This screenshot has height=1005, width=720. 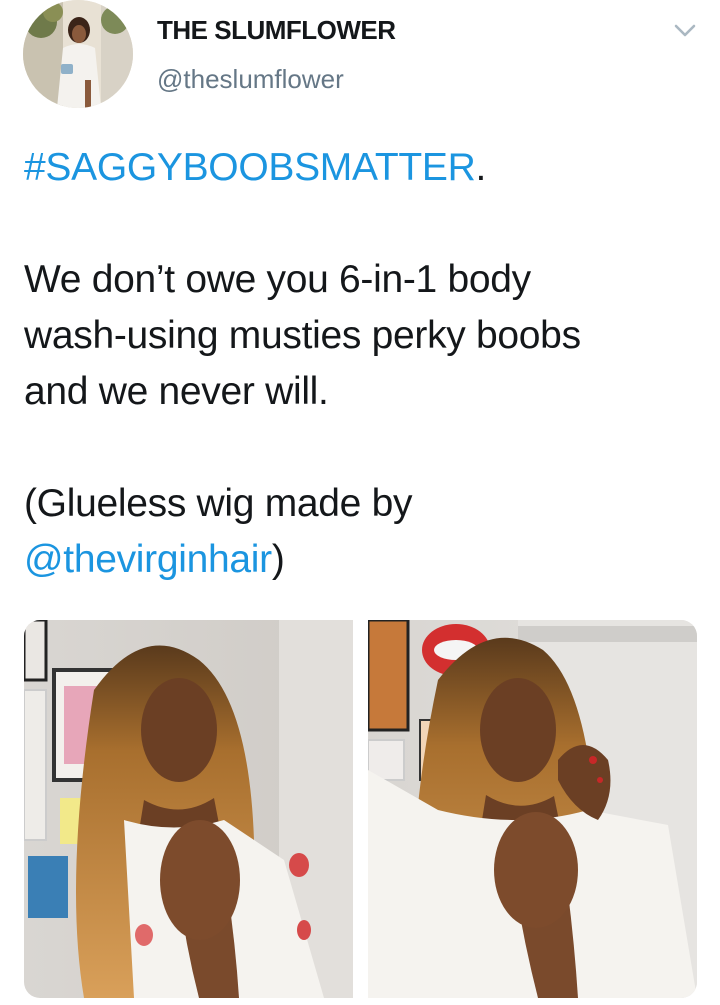 What do you see at coordinates (276, 30) in the screenshot?
I see `author-display-name: THE SLUMFLOWER` at bounding box center [276, 30].